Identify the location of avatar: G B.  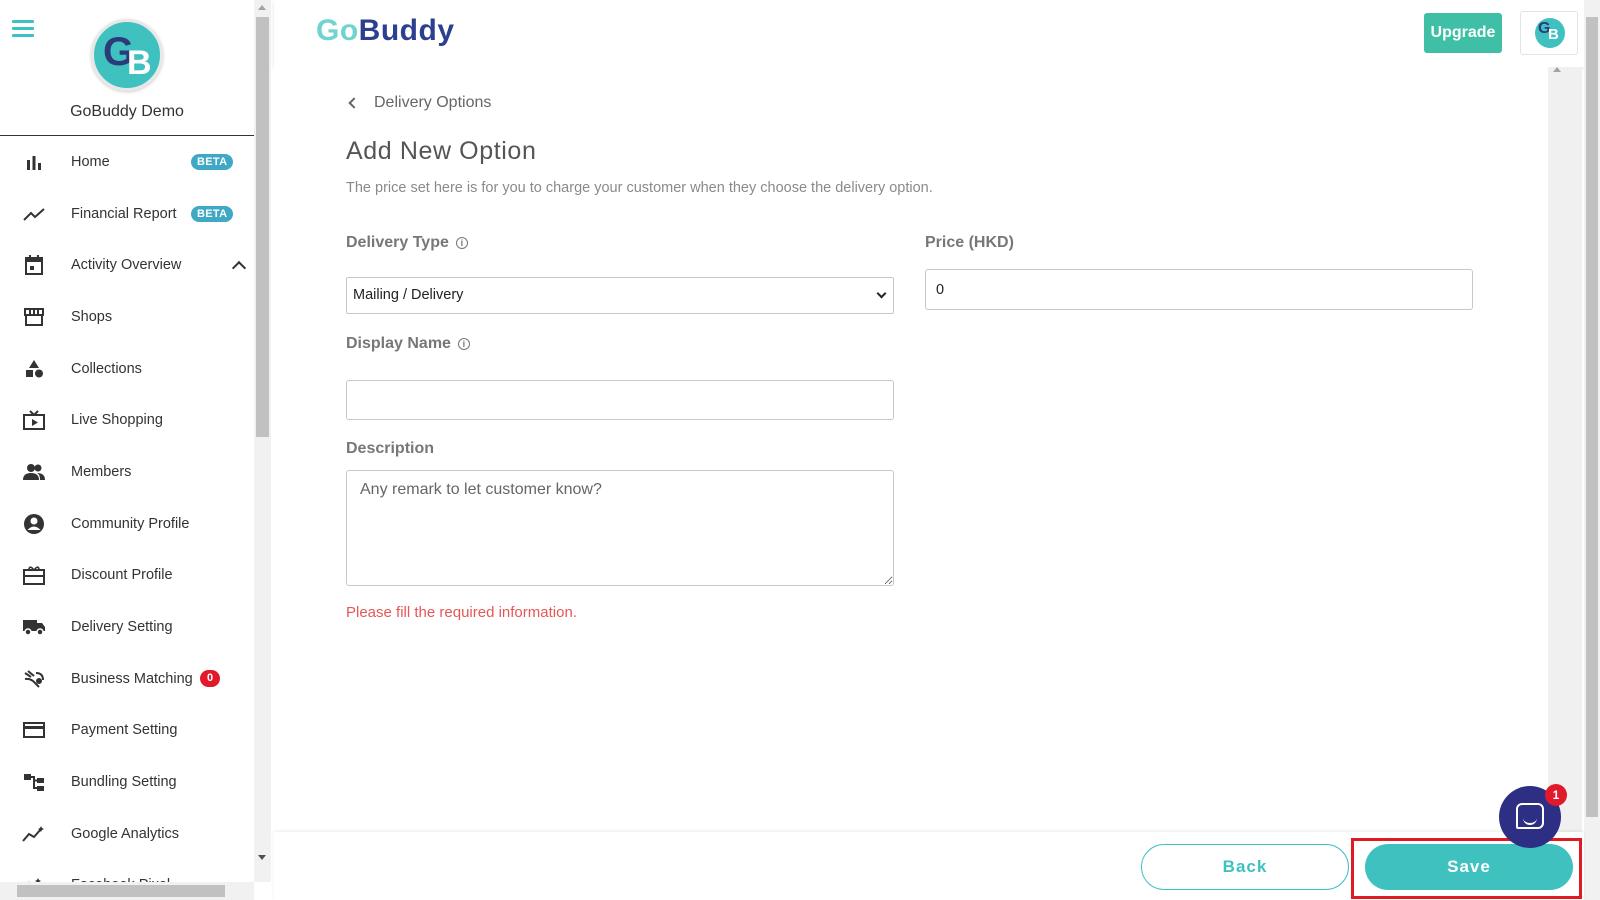
(1550, 33).